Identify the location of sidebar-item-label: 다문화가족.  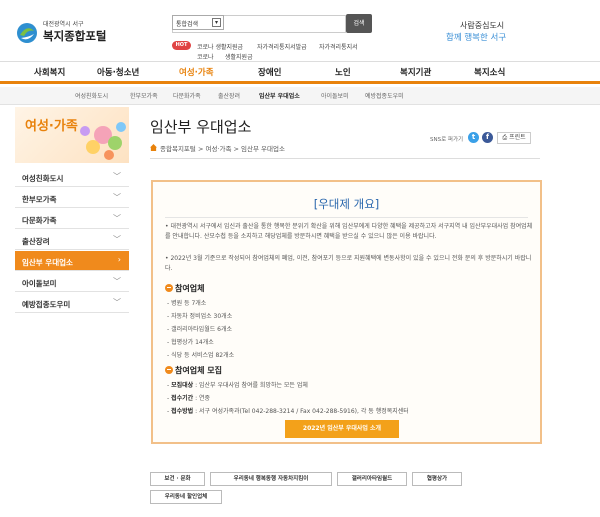
(39, 220).